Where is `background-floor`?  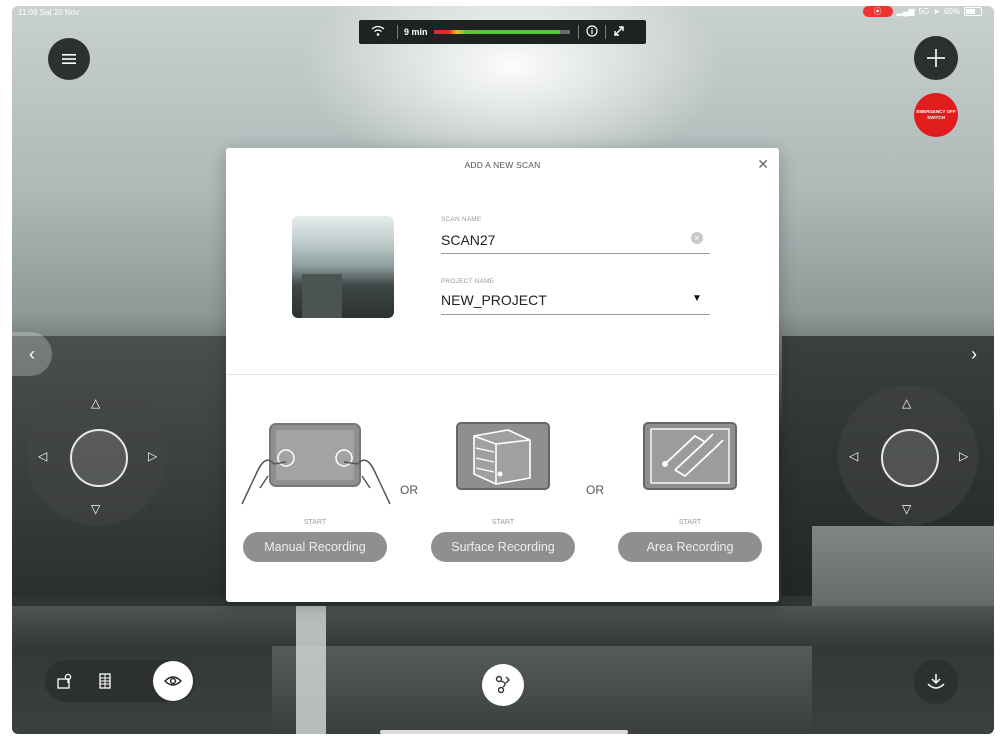
background-floor is located at coordinates (542, 690).